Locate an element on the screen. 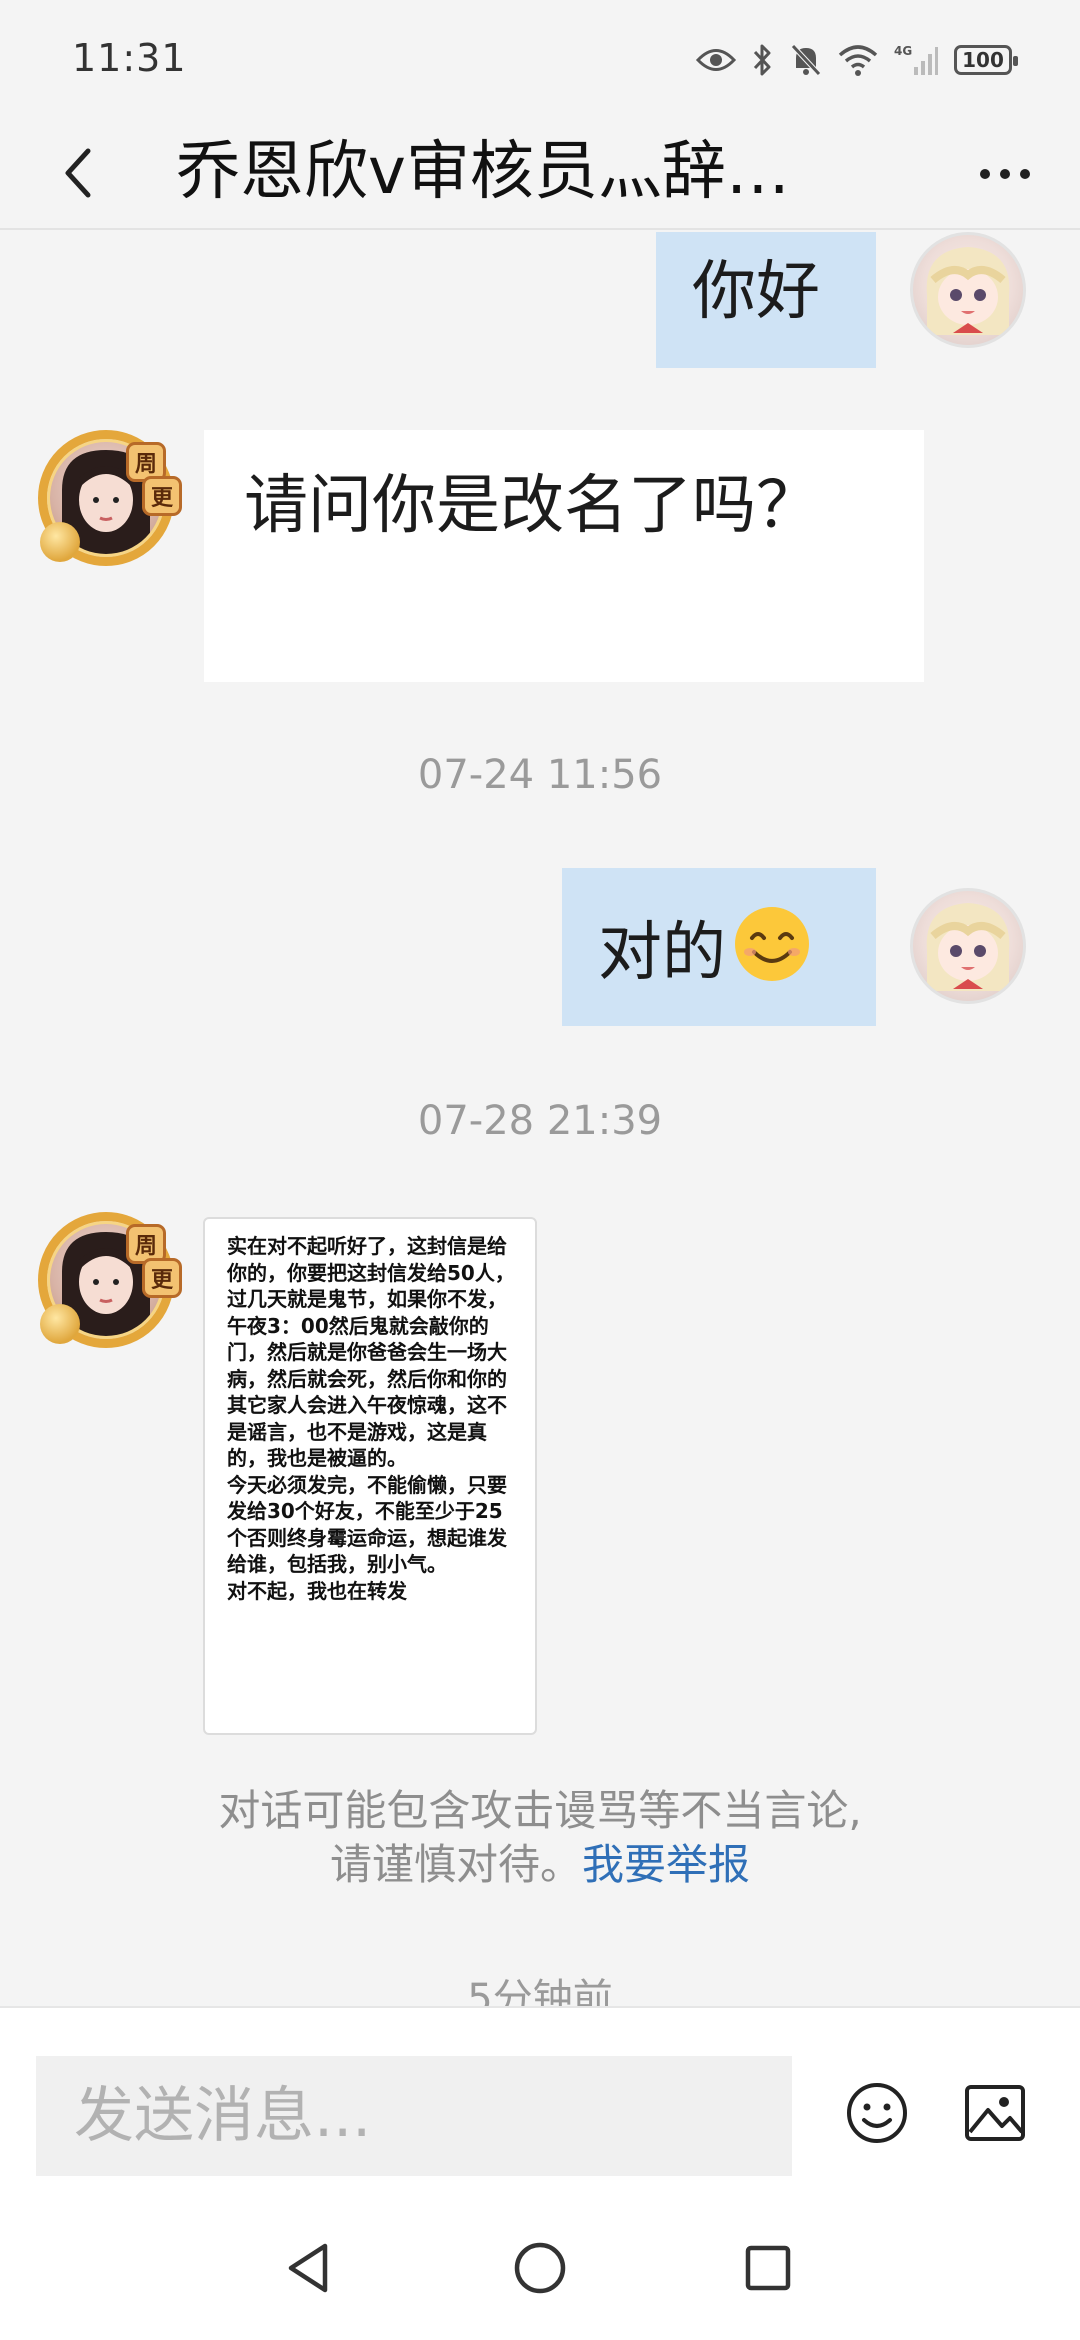 The width and height of the screenshot is (1080, 2340). outgoing-message-bubble: 你好 is located at coordinates (766, 300).